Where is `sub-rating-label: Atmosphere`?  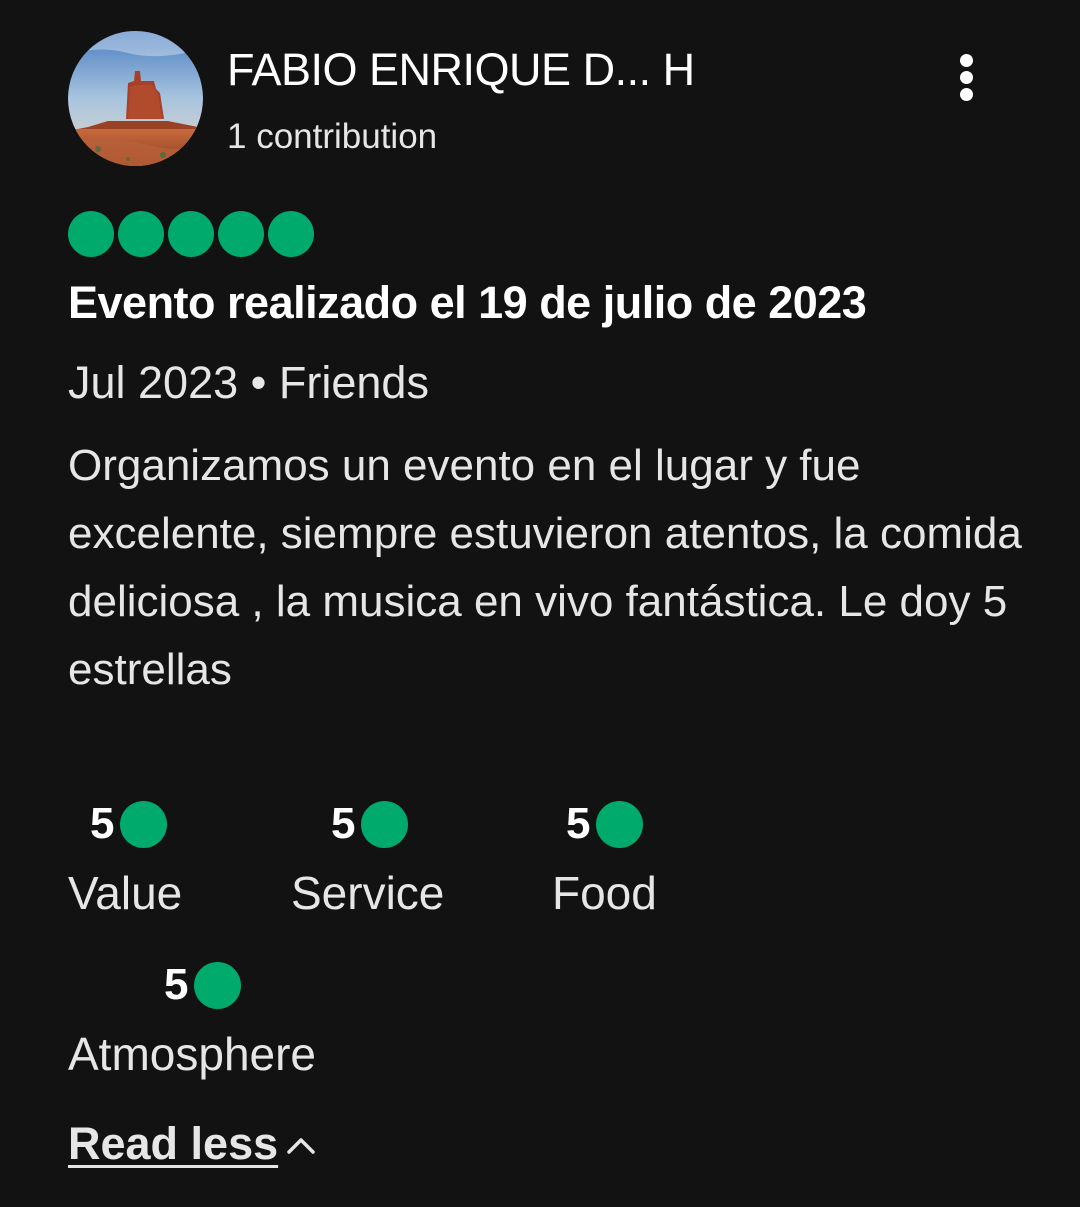
sub-rating-label: Atmosphere is located at coordinates (192, 1054).